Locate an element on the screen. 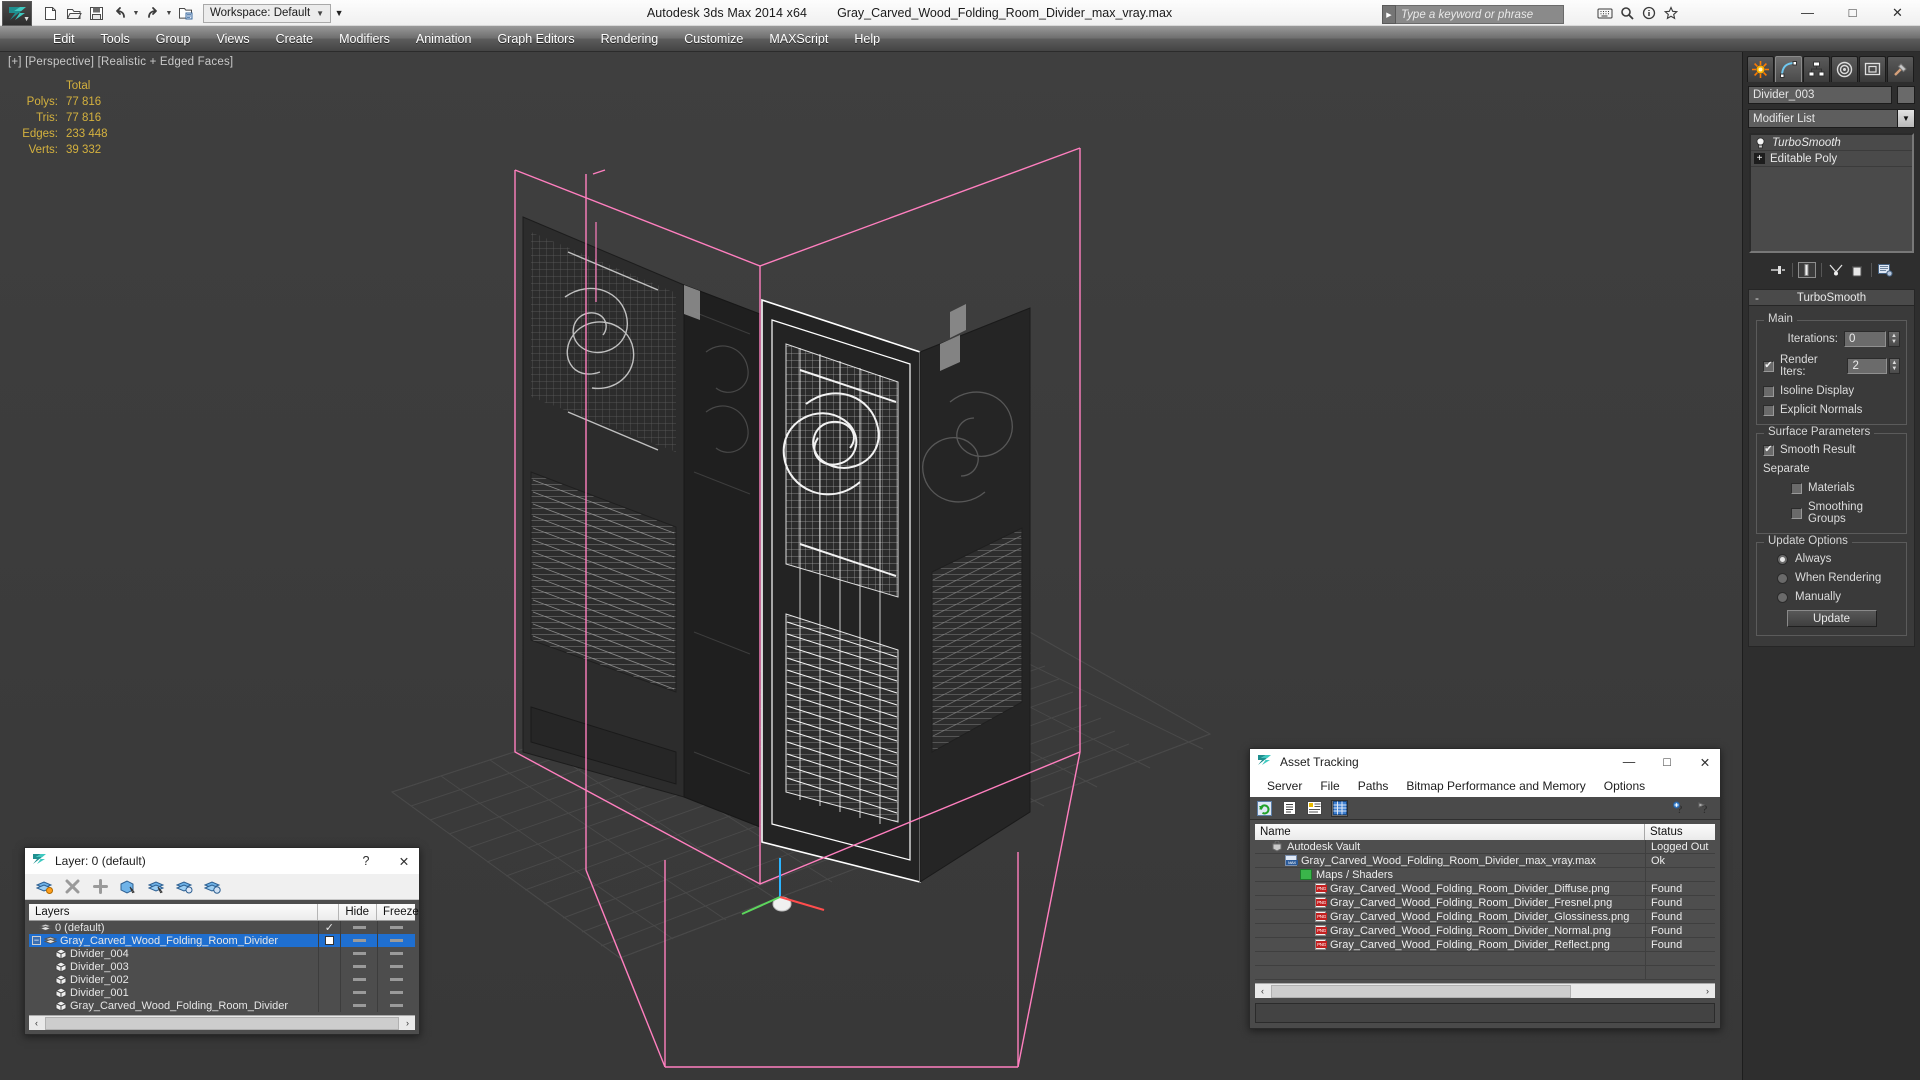 The image size is (1920, 1080). menu-item-modifiers: Modifiers is located at coordinates (364, 39).